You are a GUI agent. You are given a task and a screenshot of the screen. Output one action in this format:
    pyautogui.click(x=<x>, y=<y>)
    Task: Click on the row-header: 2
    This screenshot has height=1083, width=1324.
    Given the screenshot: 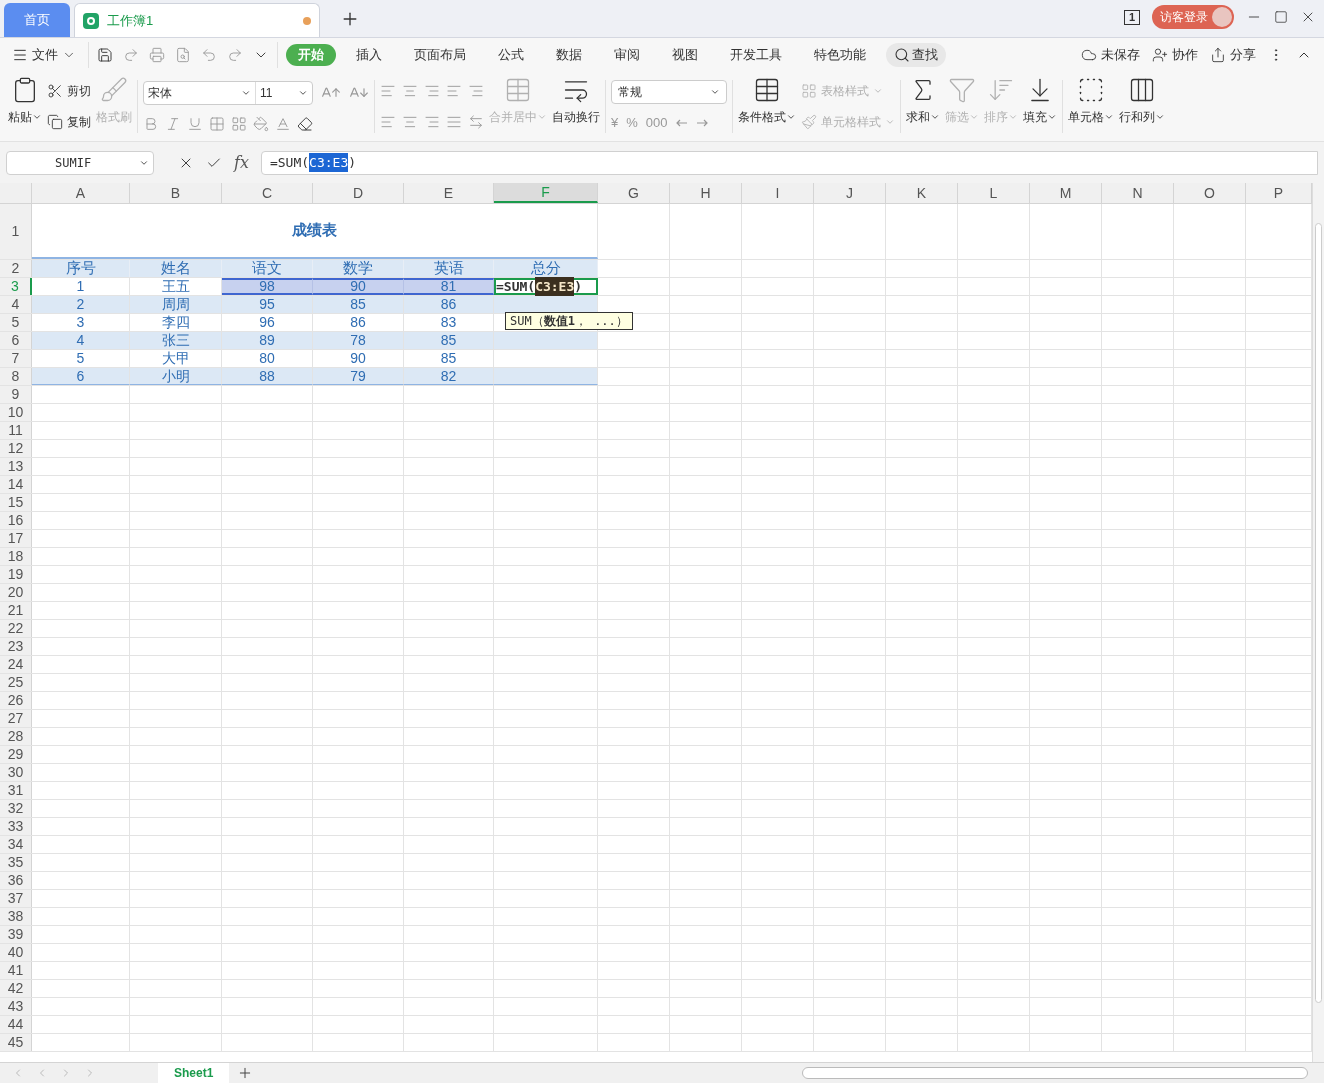 What is the action you would take?
    pyautogui.click(x=16, y=268)
    